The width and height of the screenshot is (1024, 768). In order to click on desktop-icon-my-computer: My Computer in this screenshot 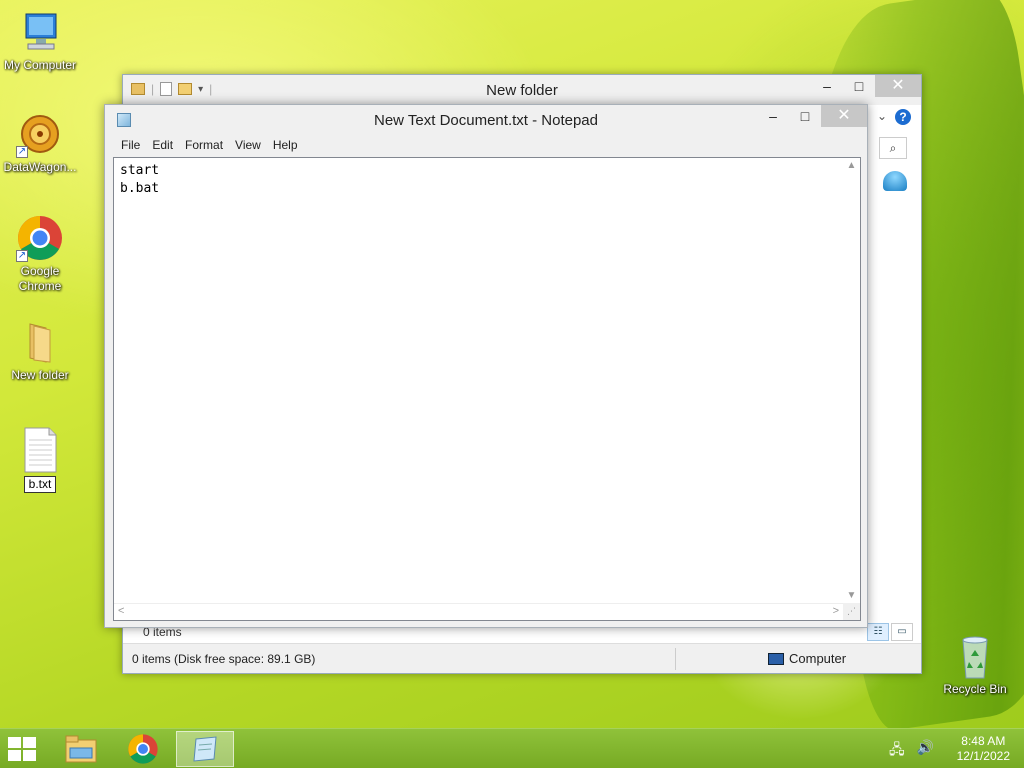, I will do `click(40, 40)`.